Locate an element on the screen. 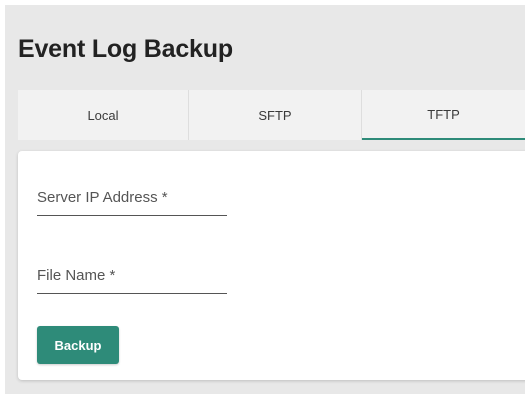  server-ip-address-field: Server IP Address * is located at coordinates (132, 202).